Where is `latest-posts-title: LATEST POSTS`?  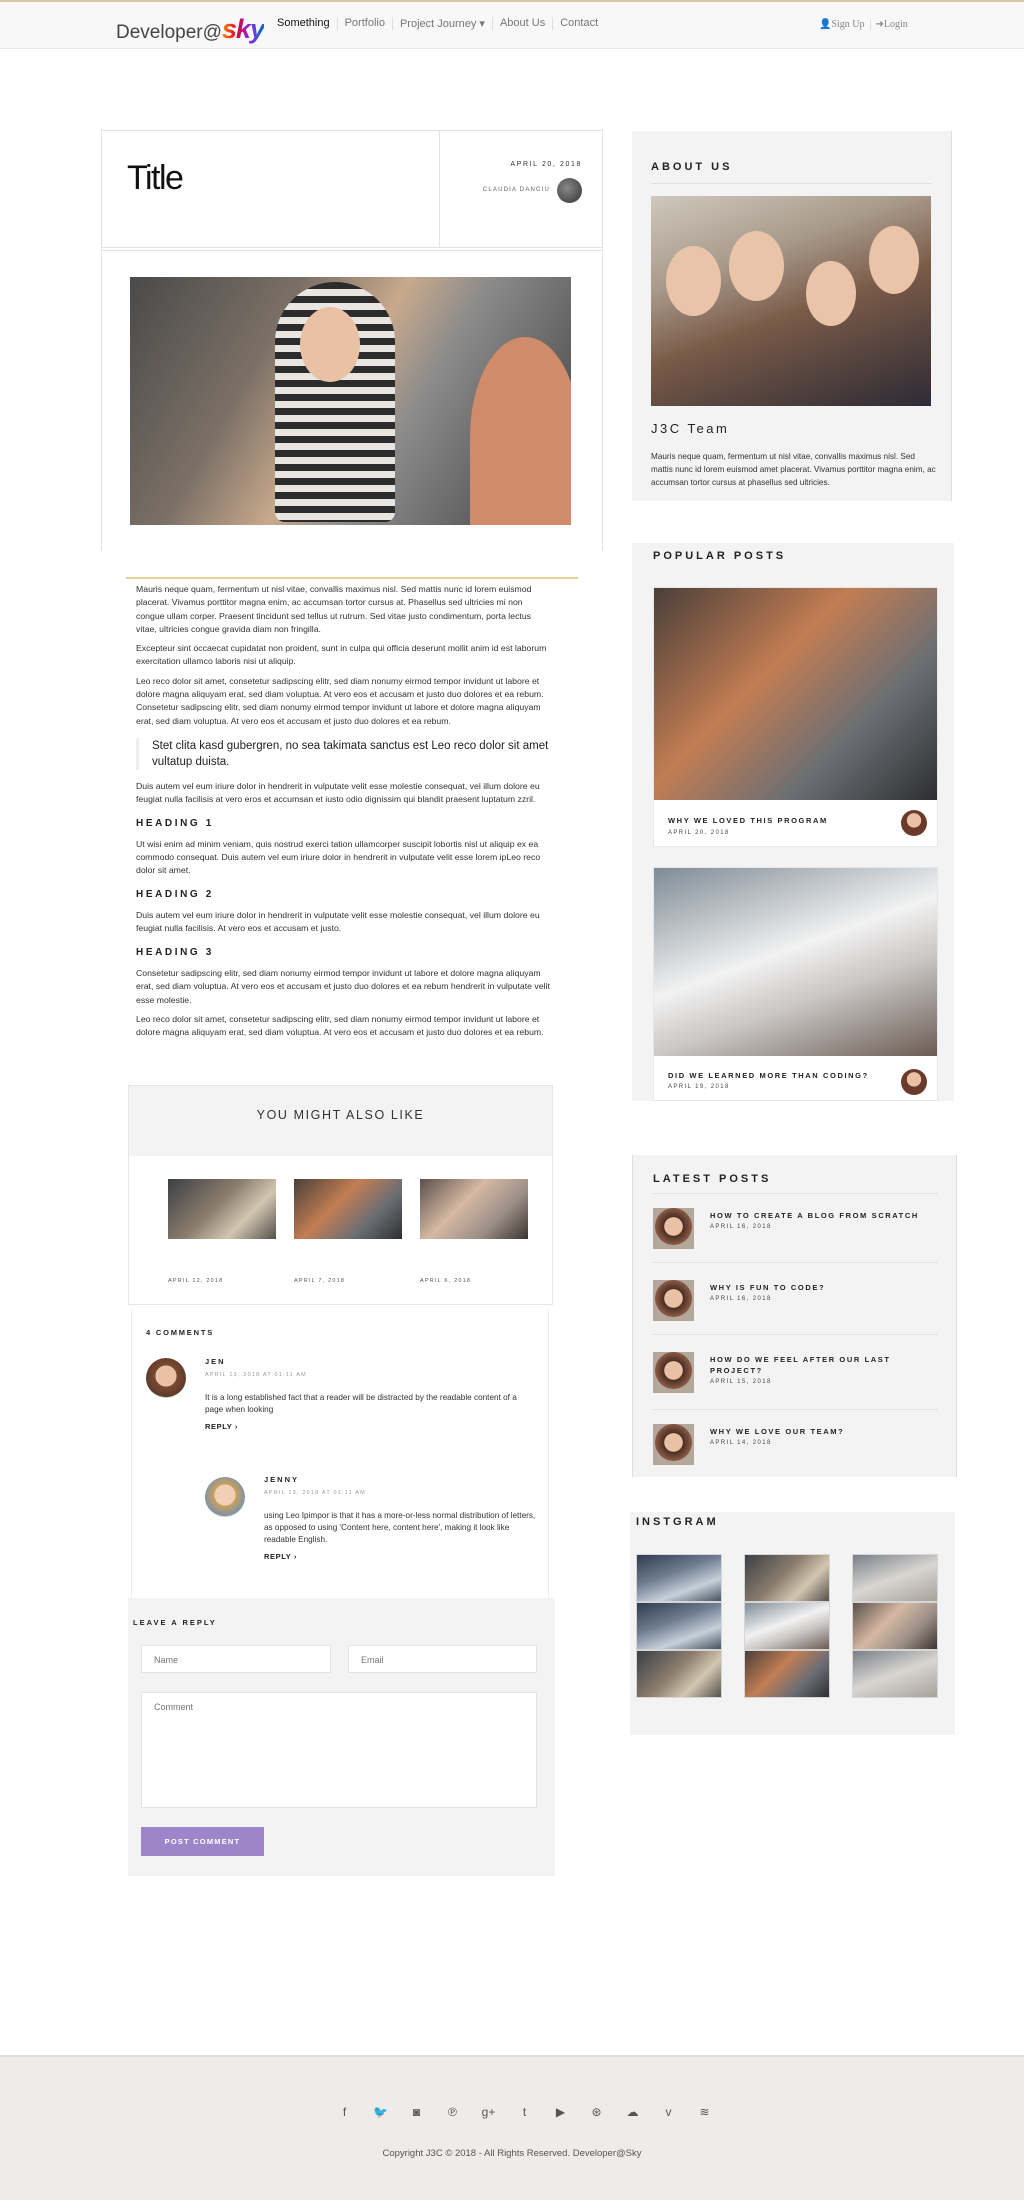
latest-posts-title: LATEST POSTS is located at coordinates (712, 1179).